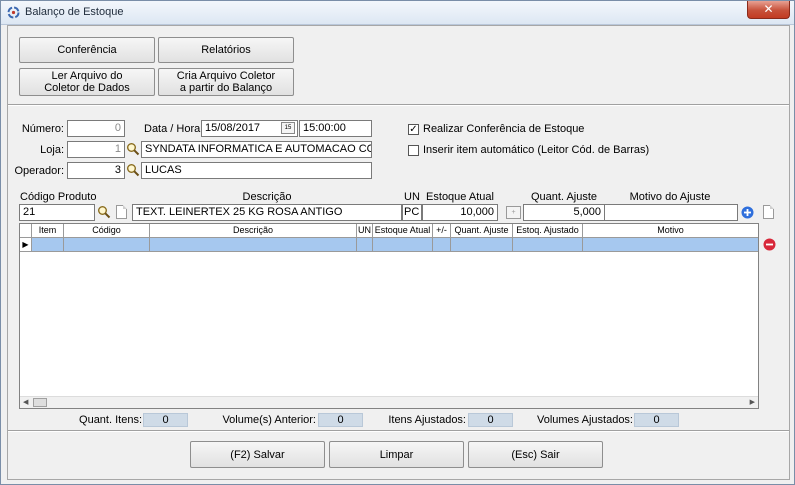 The image size is (795, 485). Describe the element at coordinates (365, 231) in the screenshot. I see `col-un: UN` at that location.